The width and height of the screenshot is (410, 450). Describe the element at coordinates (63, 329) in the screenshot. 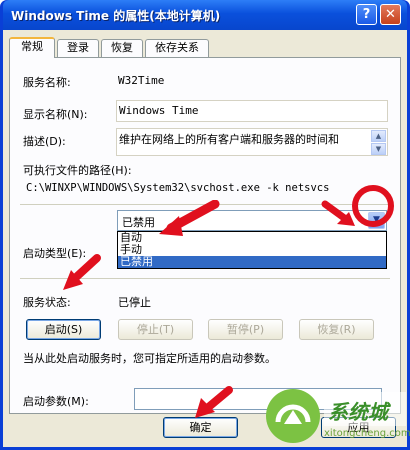

I see `start-button: 启动(S)` at that location.